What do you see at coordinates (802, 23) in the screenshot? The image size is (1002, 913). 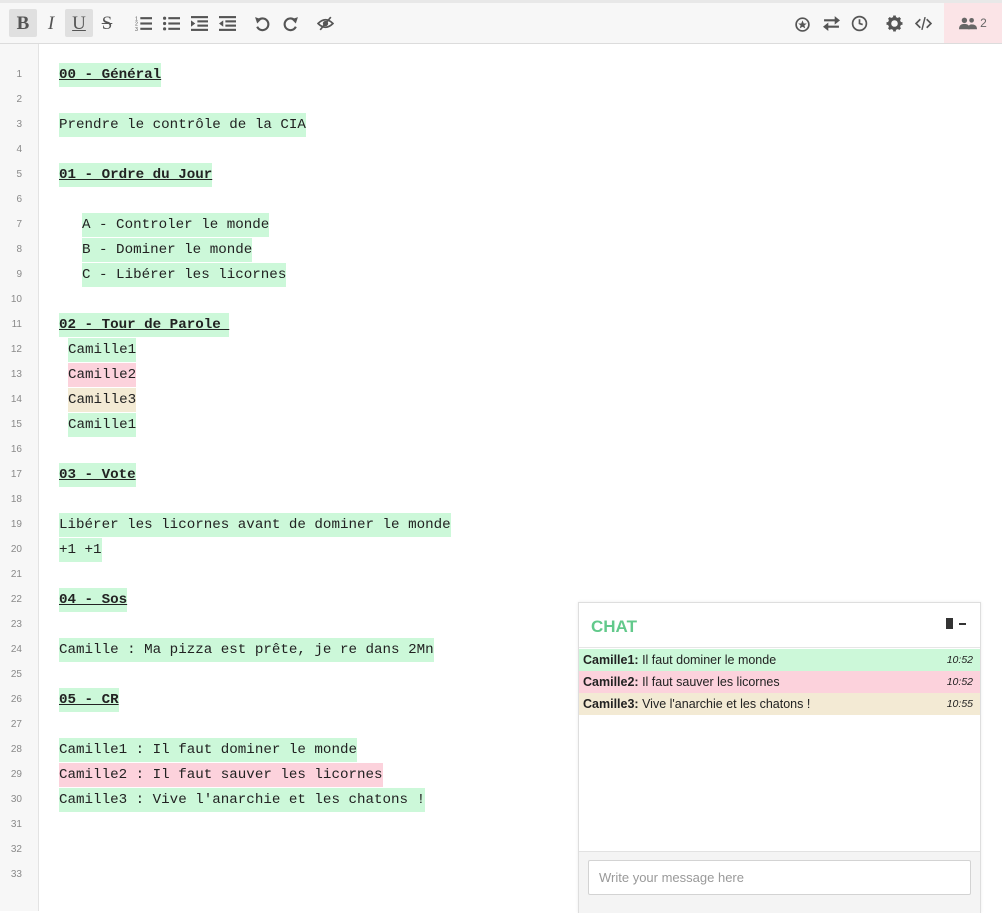 I see `star-button` at bounding box center [802, 23].